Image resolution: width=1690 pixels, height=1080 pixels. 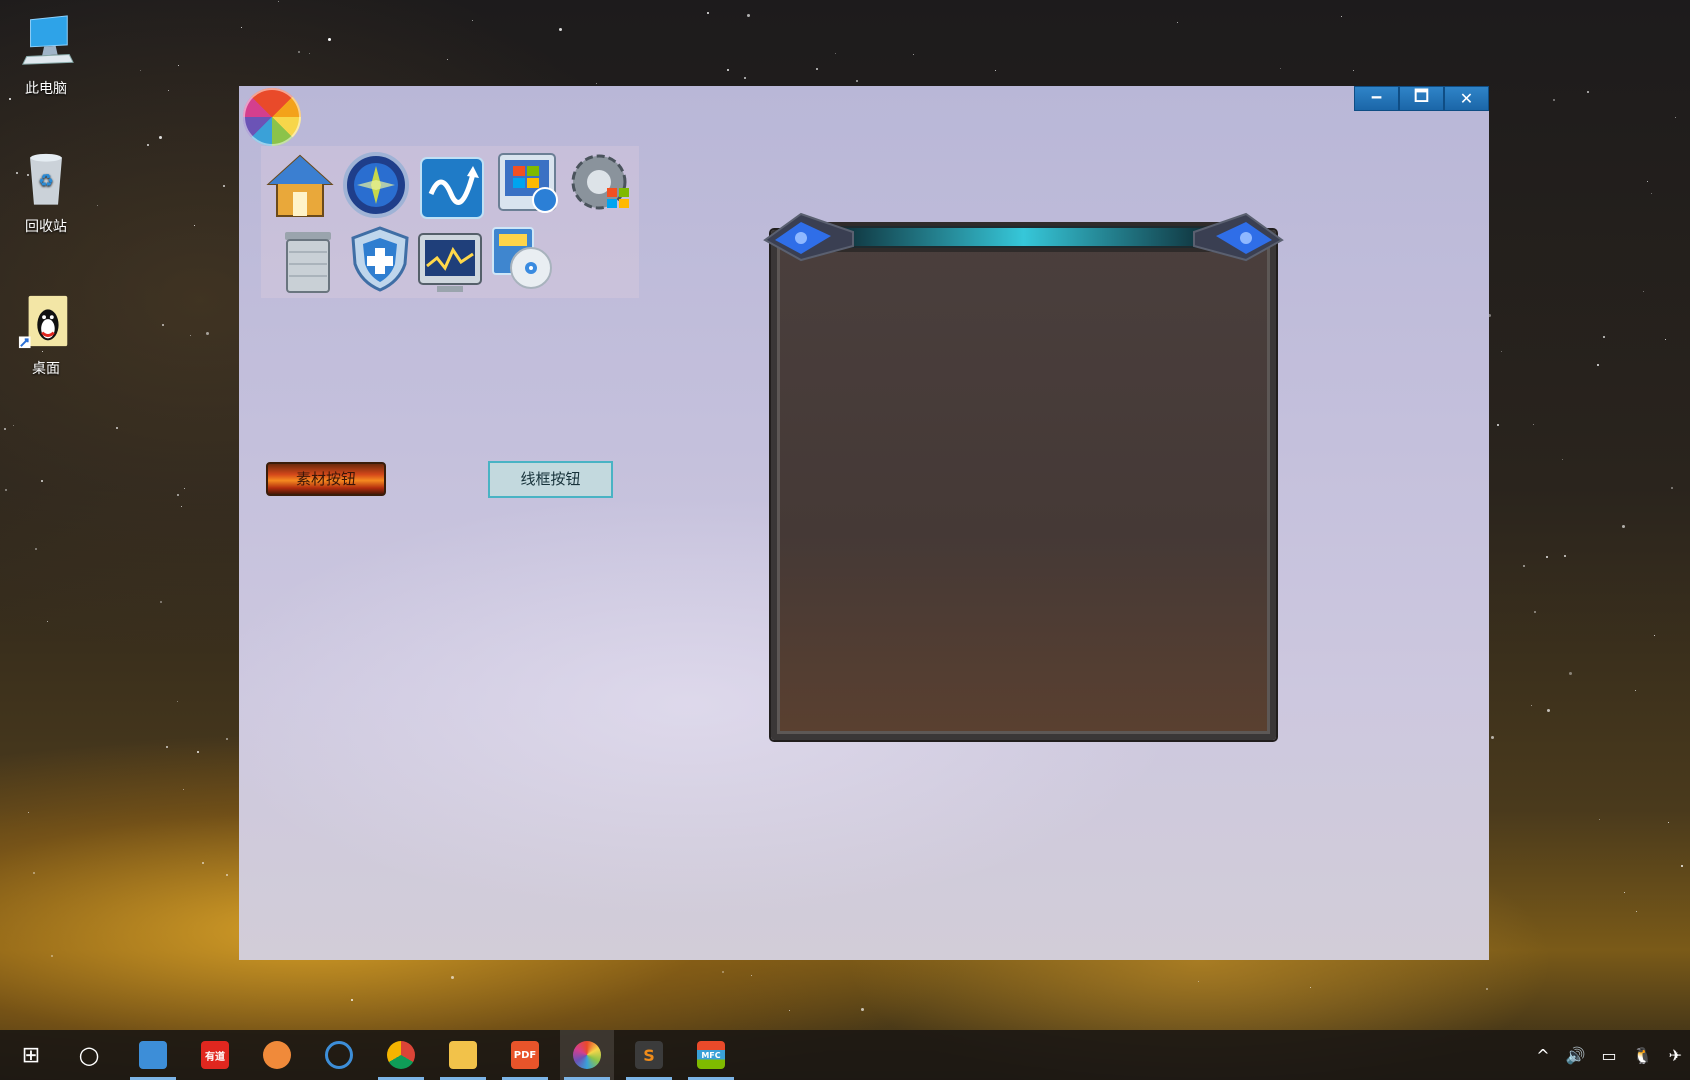 I want to click on orange-app-icon, so click(x=277, y=1055).